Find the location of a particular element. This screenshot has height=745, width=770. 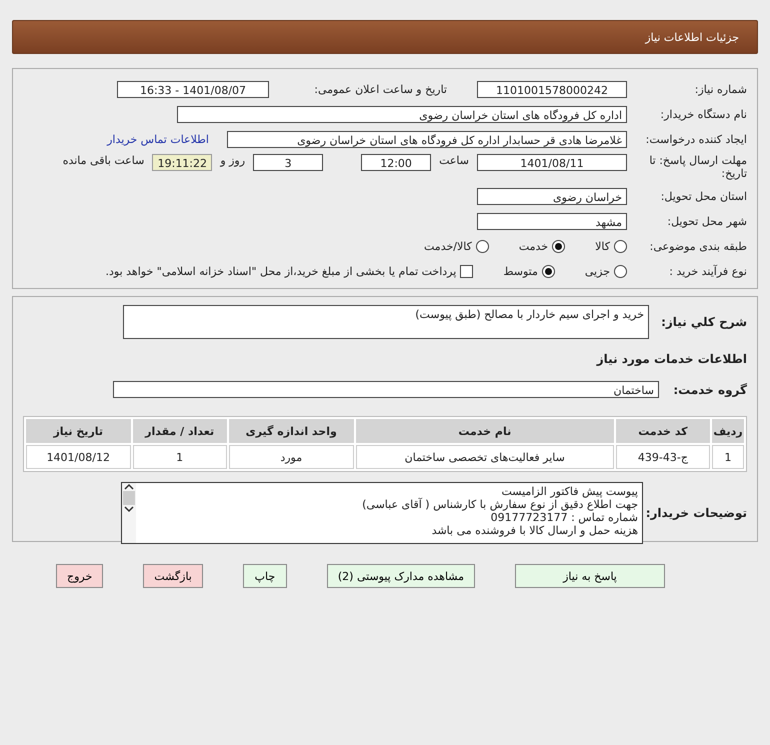

field-label: تاریخ و ساعت اعلان عمومی: is located at coordinates (380, 89).